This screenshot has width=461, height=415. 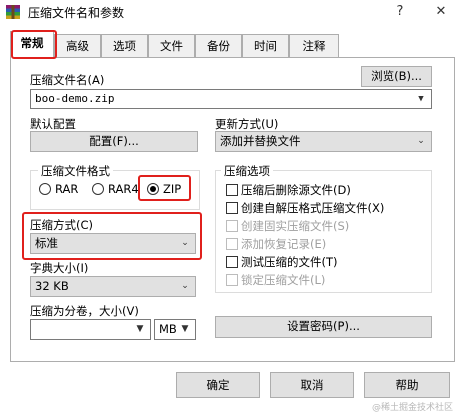 What do you see at coordinates (123, 189) in the screenshot?
I see `format-rar4-label: RAR4` at bounding box center [123, 189].